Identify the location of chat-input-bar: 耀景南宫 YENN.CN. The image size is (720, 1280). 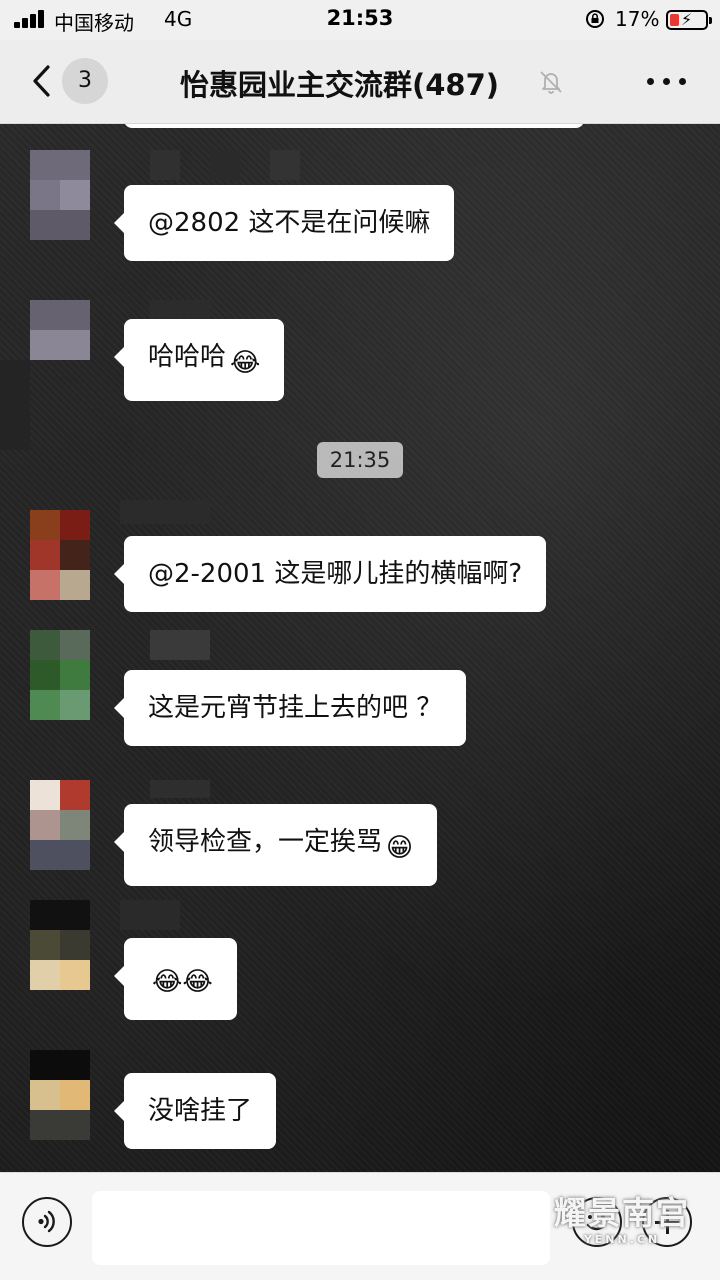
(360, 1226).